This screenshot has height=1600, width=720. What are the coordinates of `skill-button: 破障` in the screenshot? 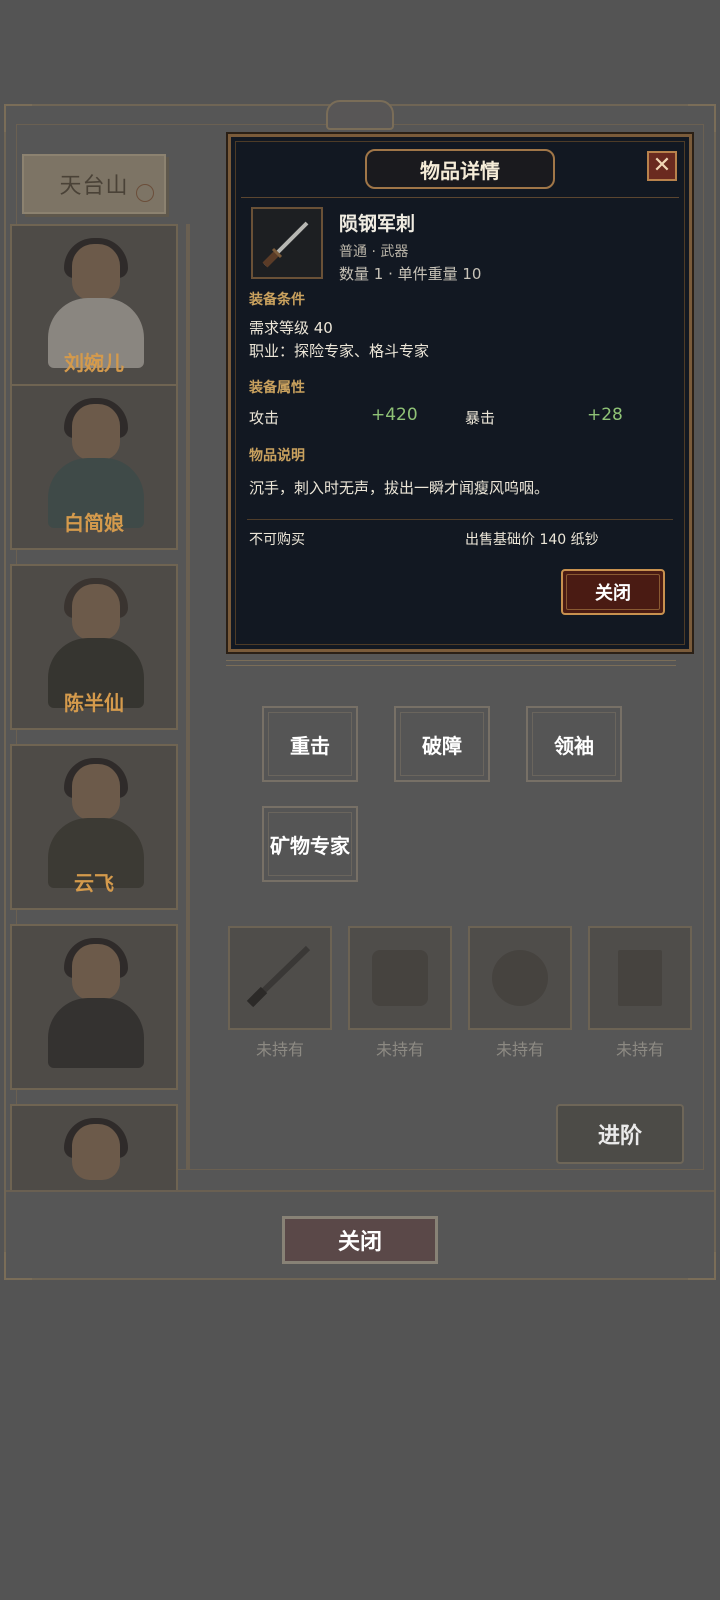 It's located at (442, 744).